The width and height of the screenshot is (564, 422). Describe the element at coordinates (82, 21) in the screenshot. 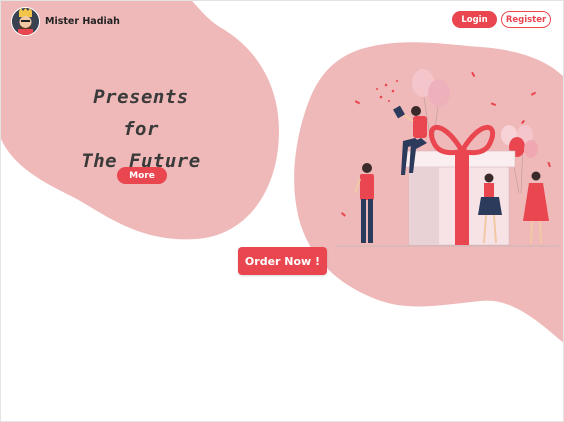

I see `brand-name: Mister Hadiah` at that location.